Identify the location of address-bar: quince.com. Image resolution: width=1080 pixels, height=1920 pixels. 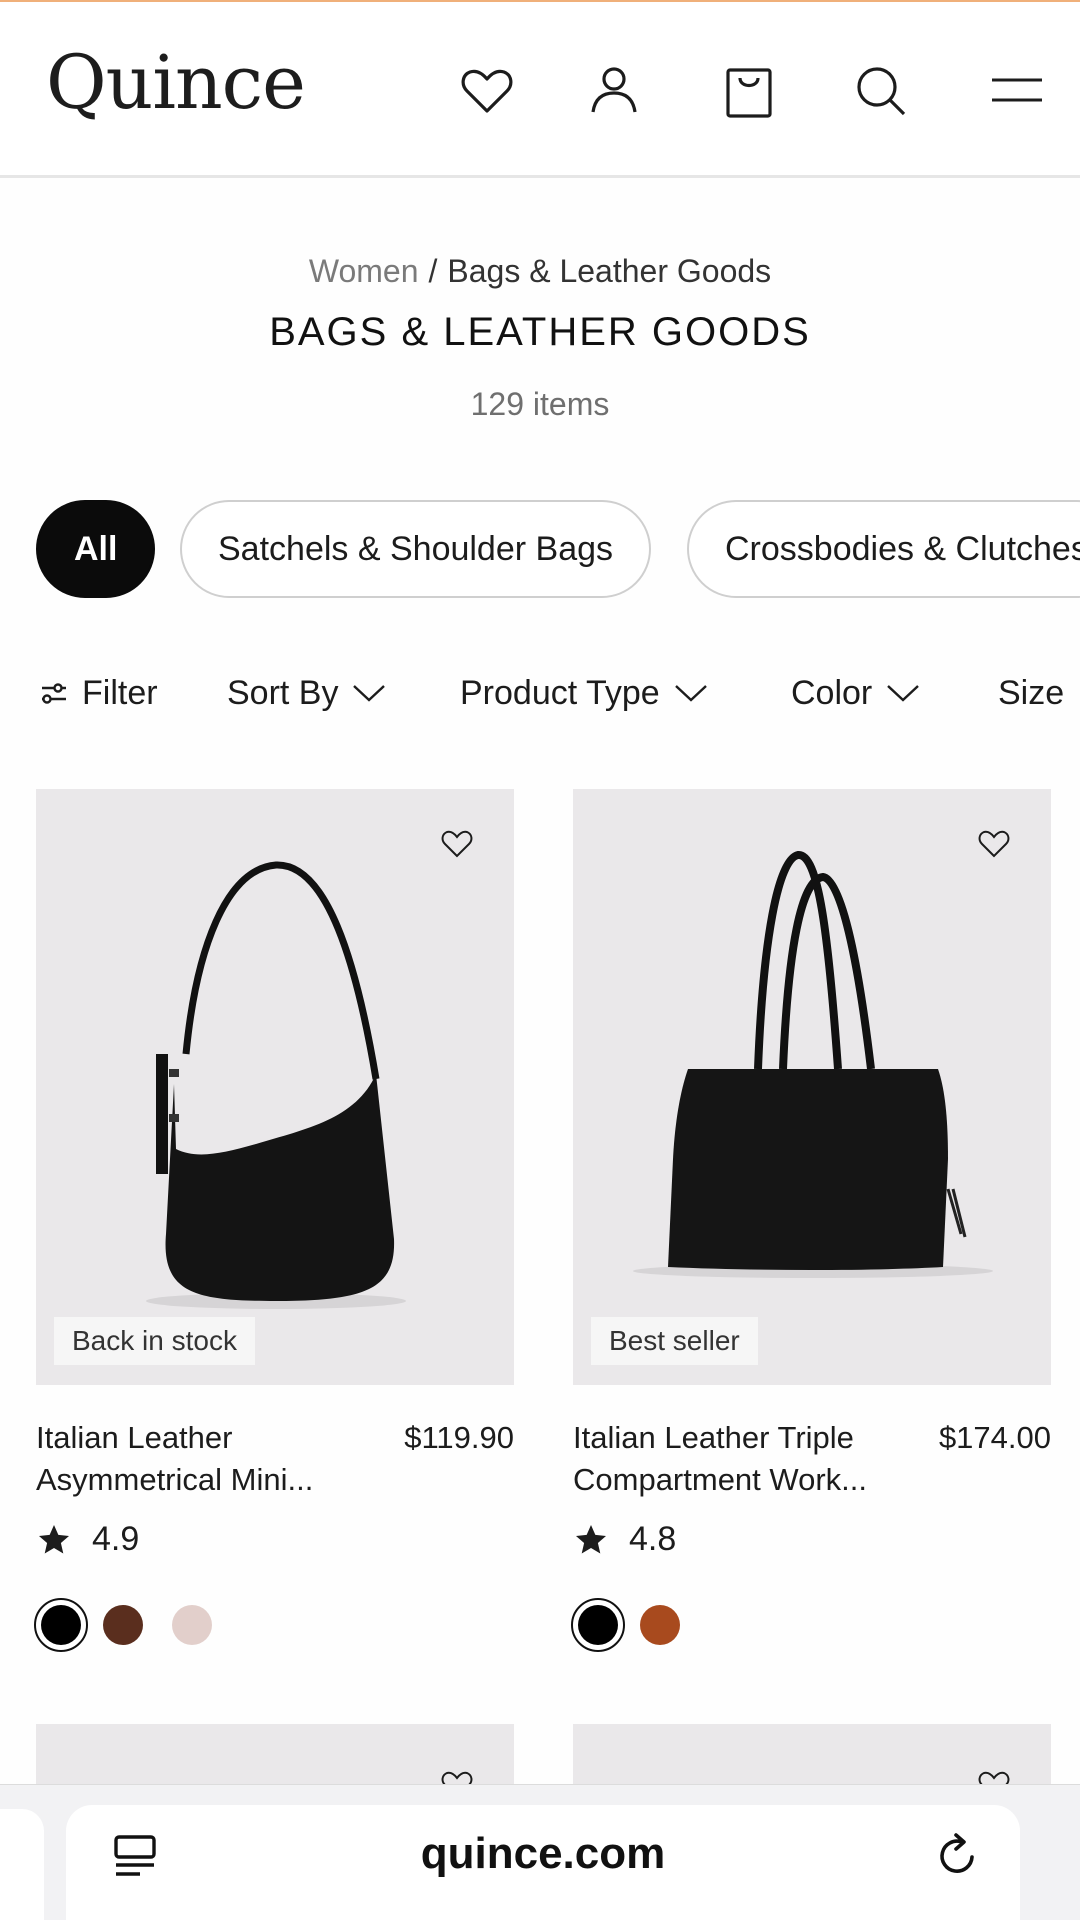
(543, 1862).